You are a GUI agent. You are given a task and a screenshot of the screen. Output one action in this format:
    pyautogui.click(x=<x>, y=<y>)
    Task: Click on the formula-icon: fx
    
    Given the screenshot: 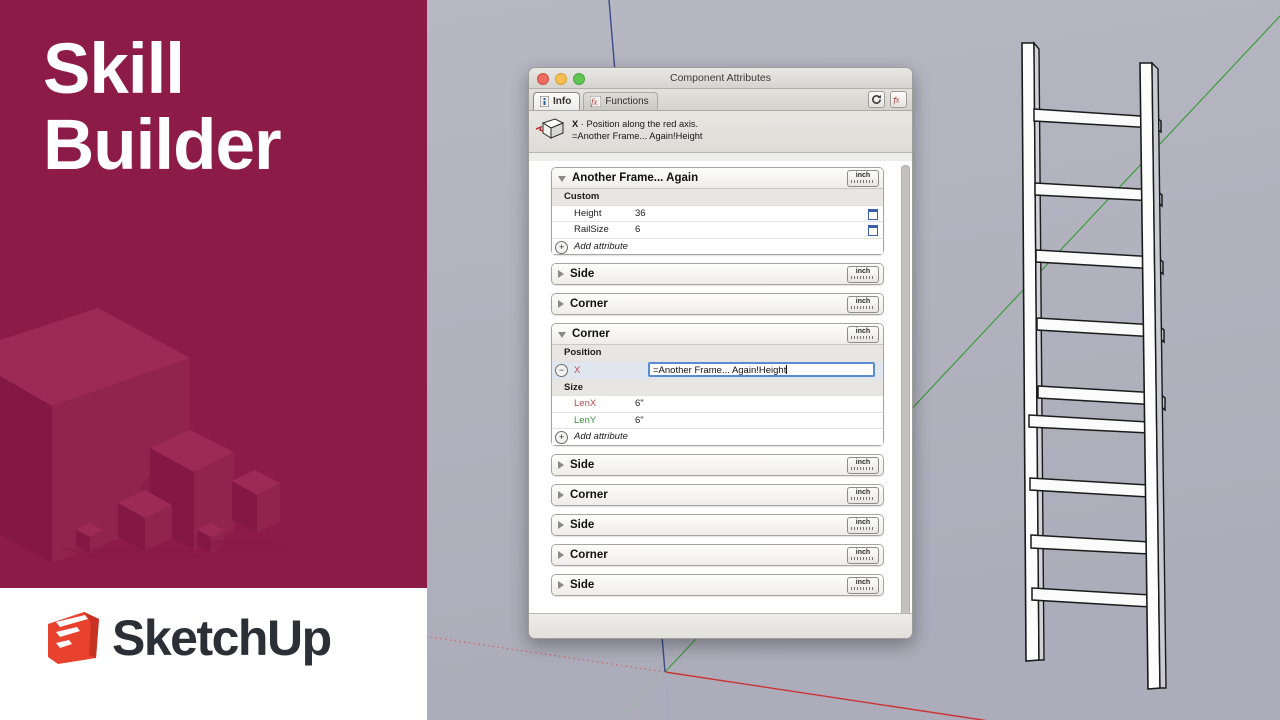 What is the action you would take?
    pyautogui.click(x=898, y=99)
    